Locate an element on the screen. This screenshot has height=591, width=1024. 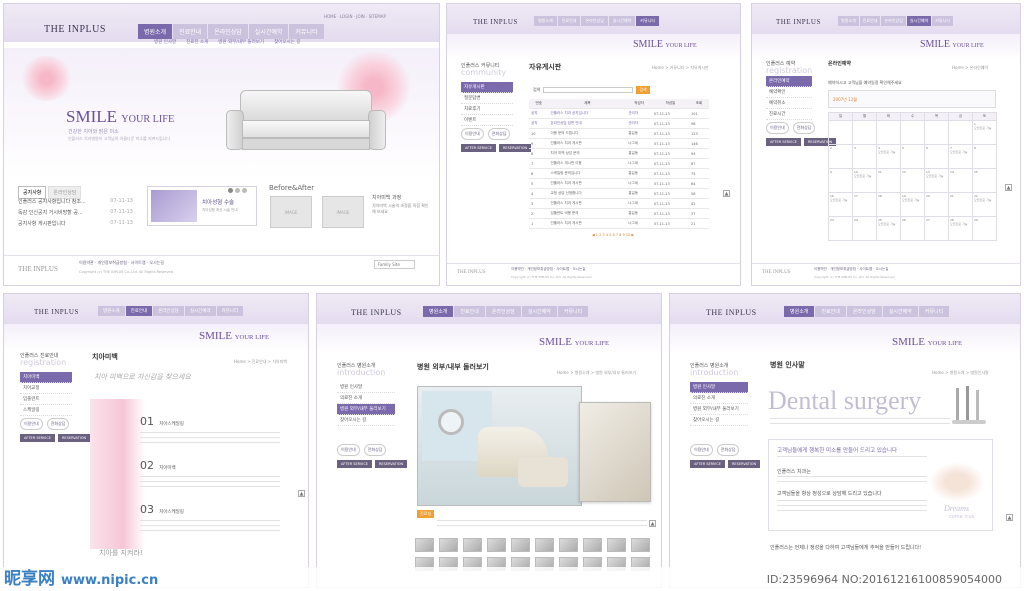
side-menu-item: 온라인예약 is located at coordinates (789, 81).